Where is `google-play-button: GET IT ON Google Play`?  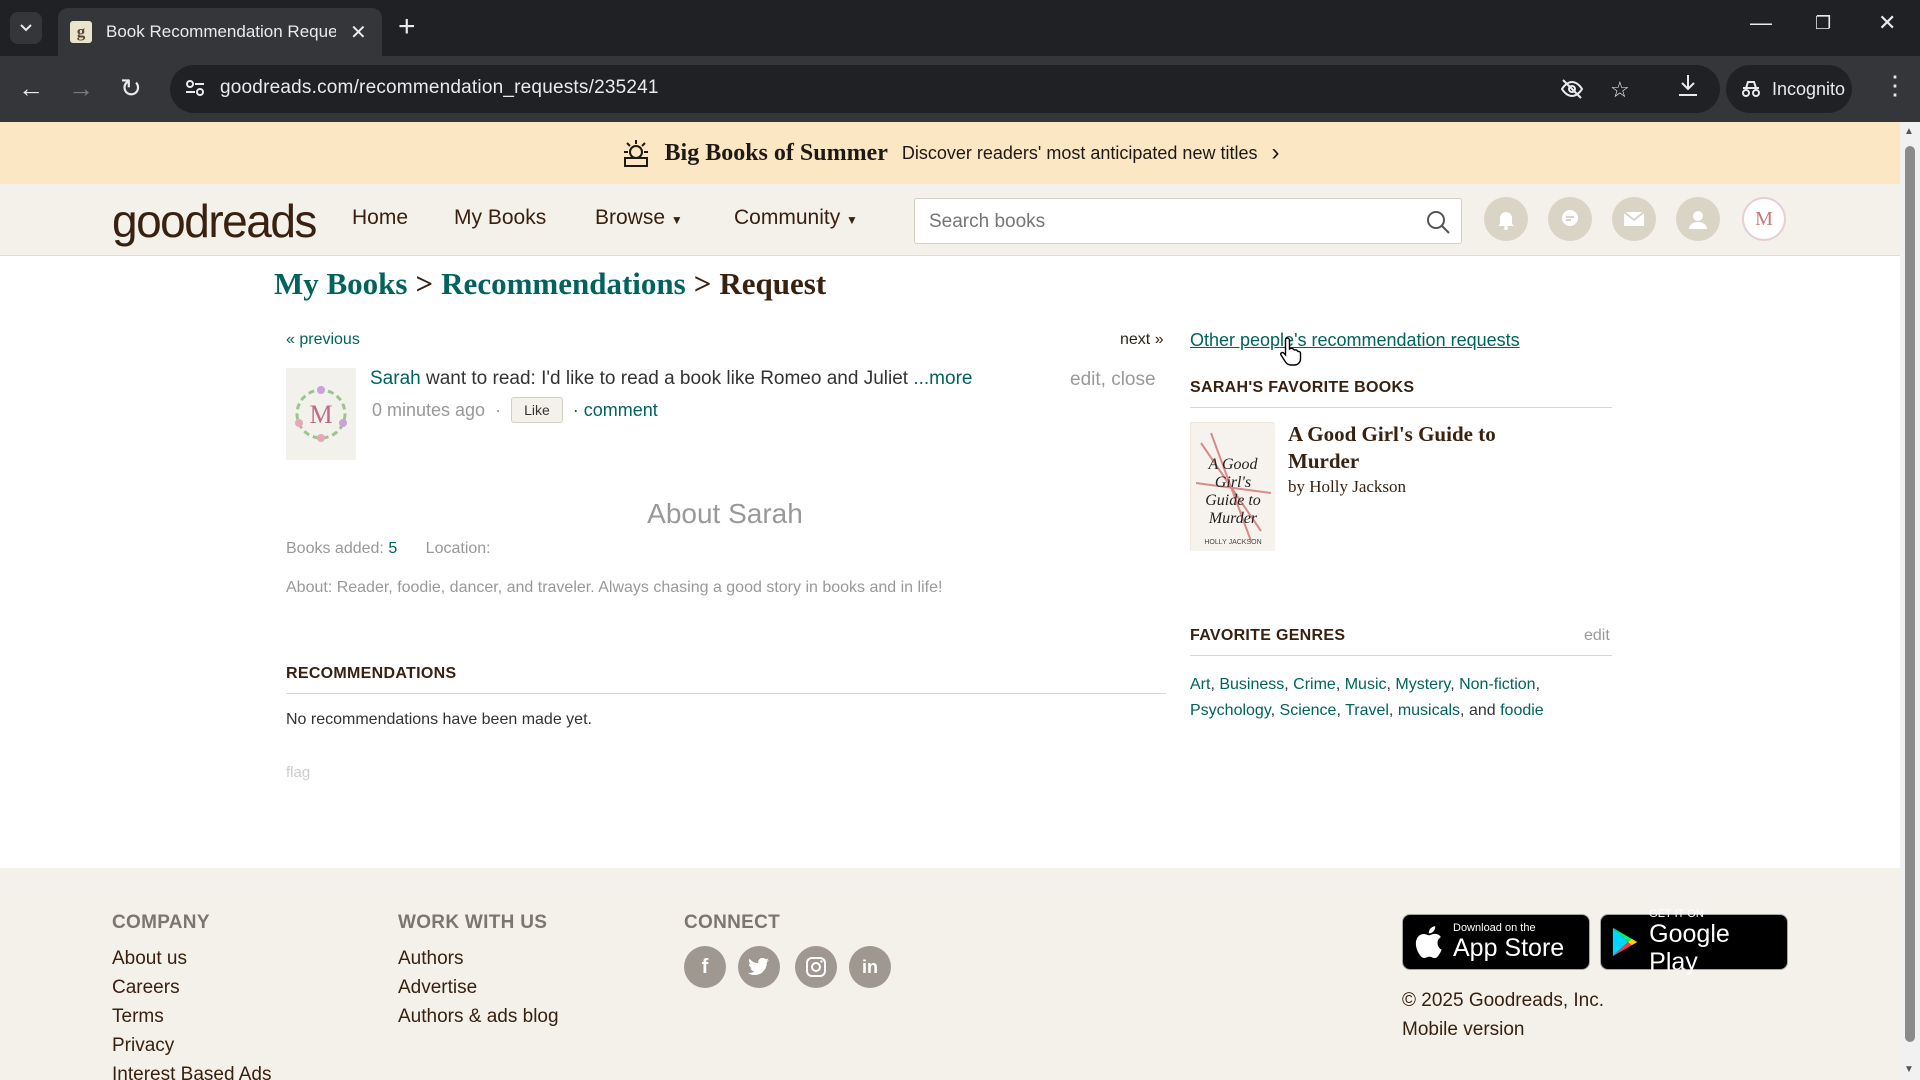
google-play-button: GET IT ON Google Play is located at coordinates (1694, 942).